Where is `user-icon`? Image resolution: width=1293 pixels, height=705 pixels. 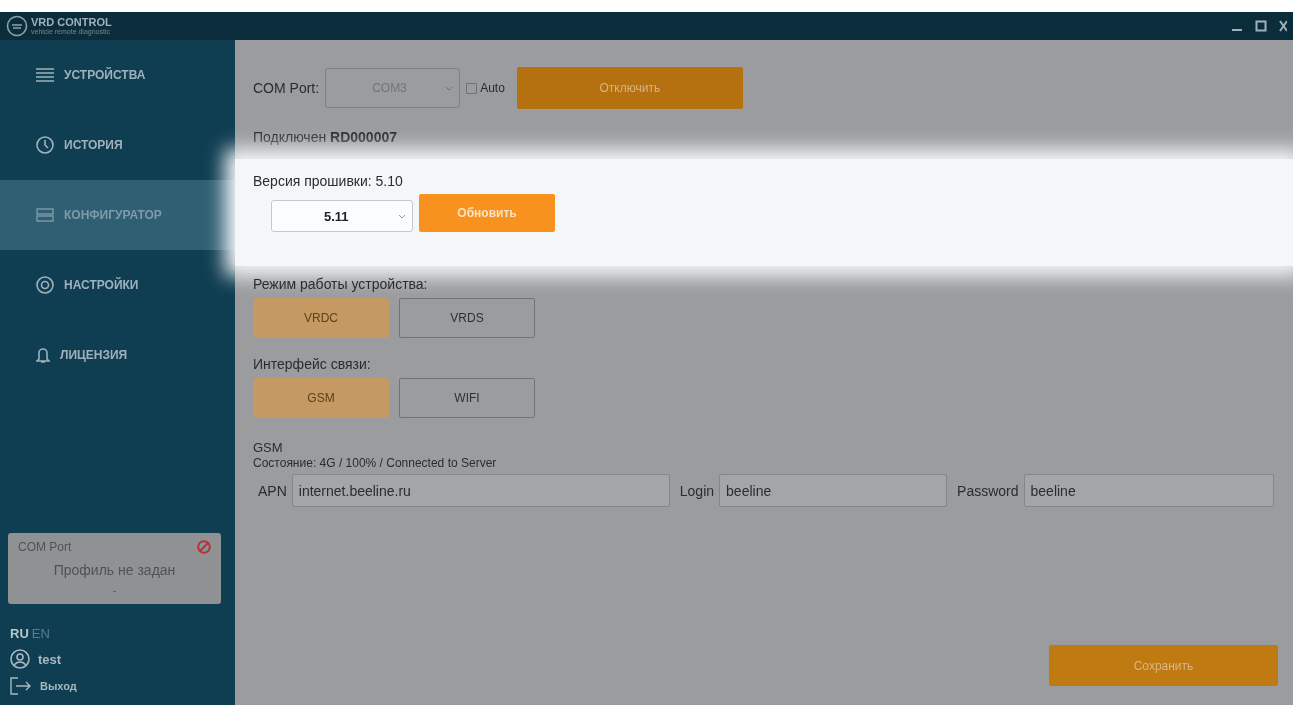 user-icon is located at coordinates (20, 659).